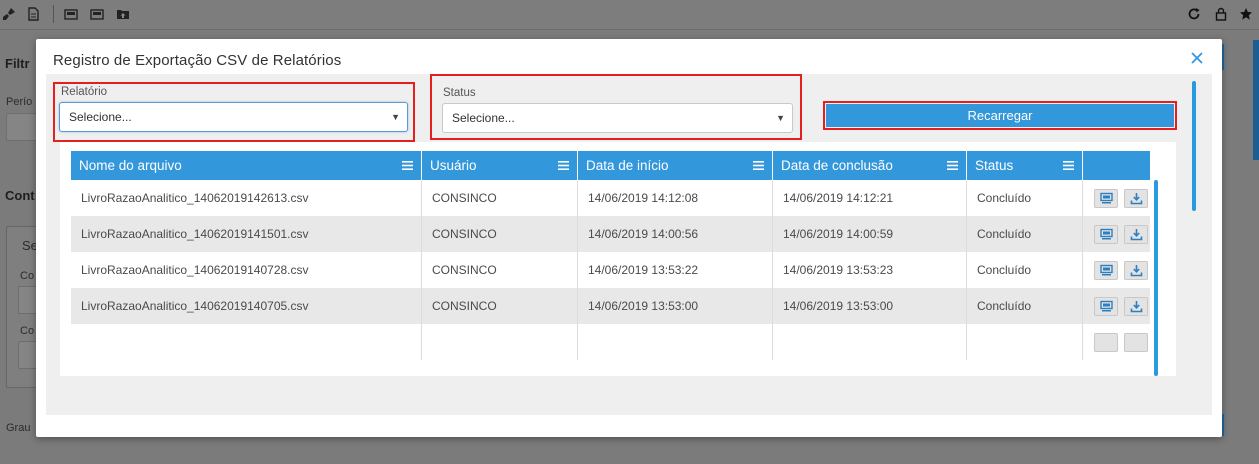 The height and width of the screenshot is (464, 1259). I want to click on cell-end: 14/06/2019 13:53:23, so click(870, 270).